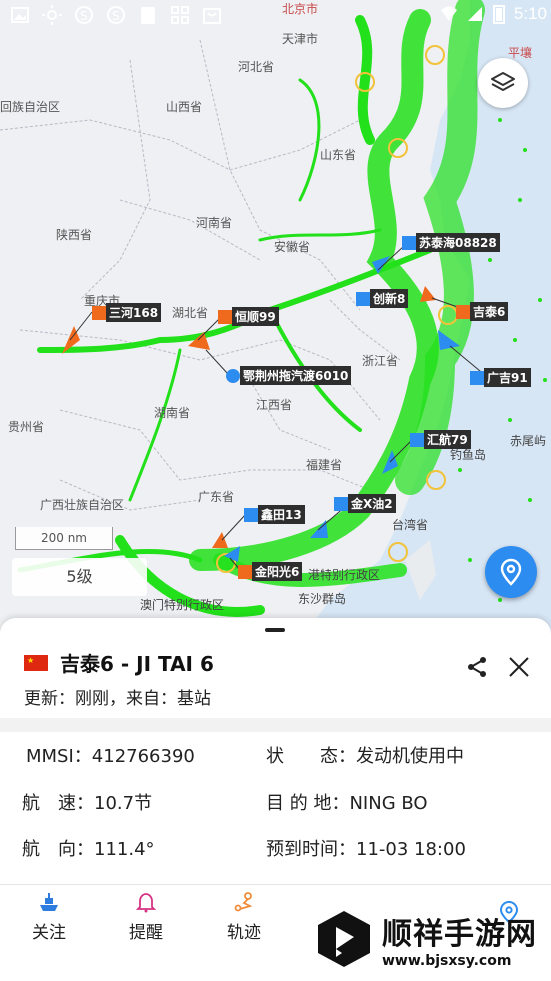 Image resolution: width=551 pixels, height=981 pixels. What do you see at coordinates (459, 934) in the screenshot?
I see `watermark-title: 顺祥手游网` at bounding box center [459, 934].